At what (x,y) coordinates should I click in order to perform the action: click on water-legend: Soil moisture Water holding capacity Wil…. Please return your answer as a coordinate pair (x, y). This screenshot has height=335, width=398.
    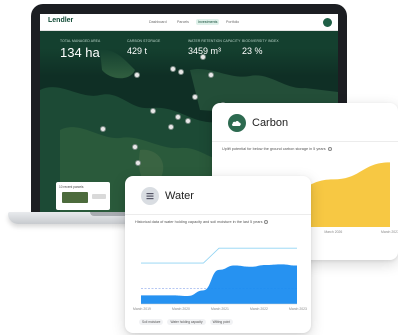
    Looking at the image, I should click on (186, 322).